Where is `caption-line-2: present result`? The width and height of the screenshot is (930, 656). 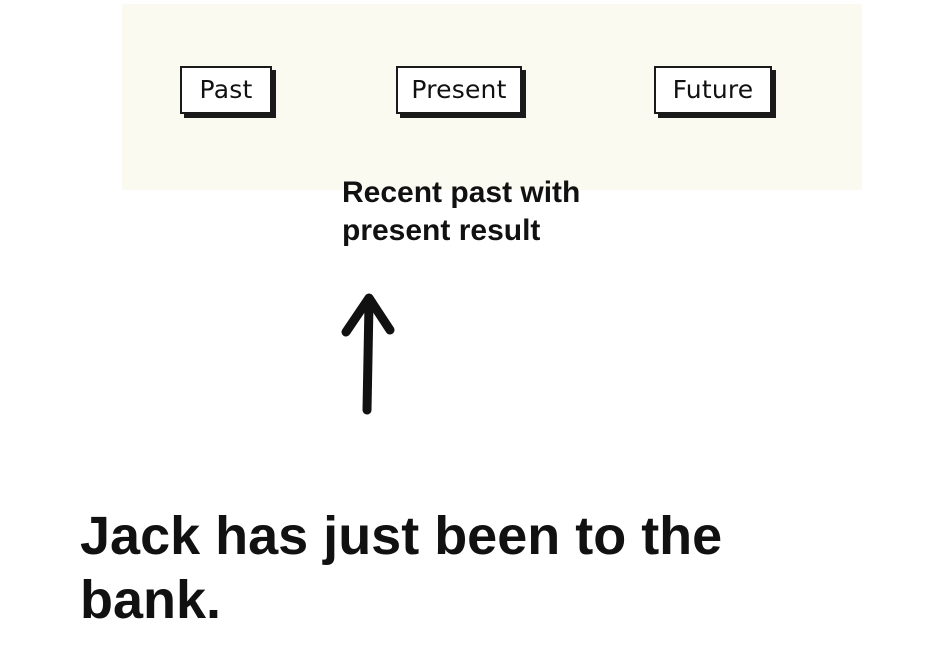 caption-line-2: present result is located at coordinates (441, 230).